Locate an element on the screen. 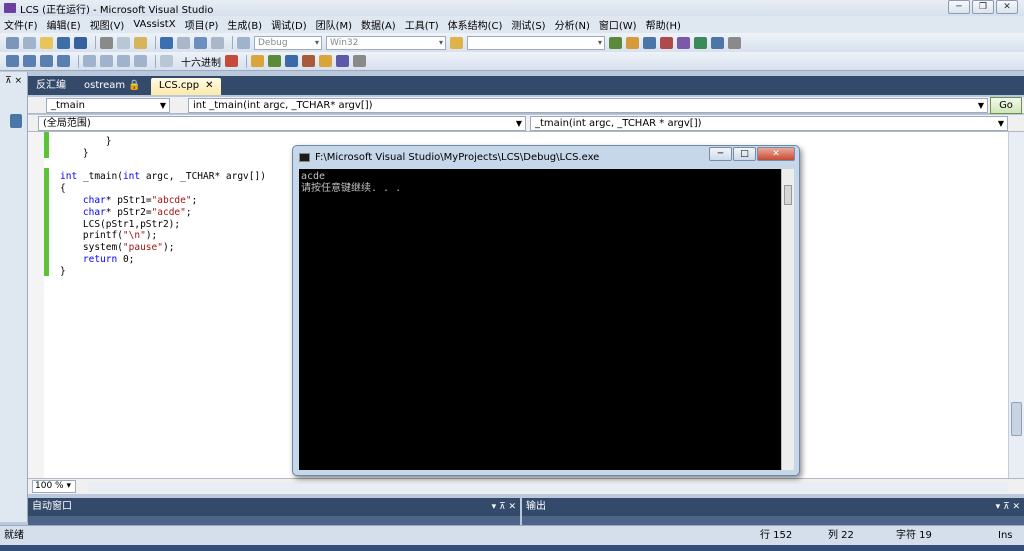 The image size is (1024, 551). editor-horizontal-scrollbar is located at coordinates (548, 487).